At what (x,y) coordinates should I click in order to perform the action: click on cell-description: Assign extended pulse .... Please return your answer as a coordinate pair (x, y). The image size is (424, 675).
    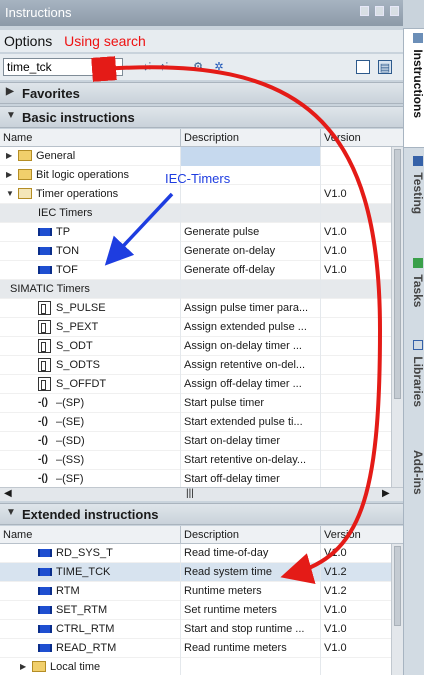
    Looking at the image, I should click on (245, 327).